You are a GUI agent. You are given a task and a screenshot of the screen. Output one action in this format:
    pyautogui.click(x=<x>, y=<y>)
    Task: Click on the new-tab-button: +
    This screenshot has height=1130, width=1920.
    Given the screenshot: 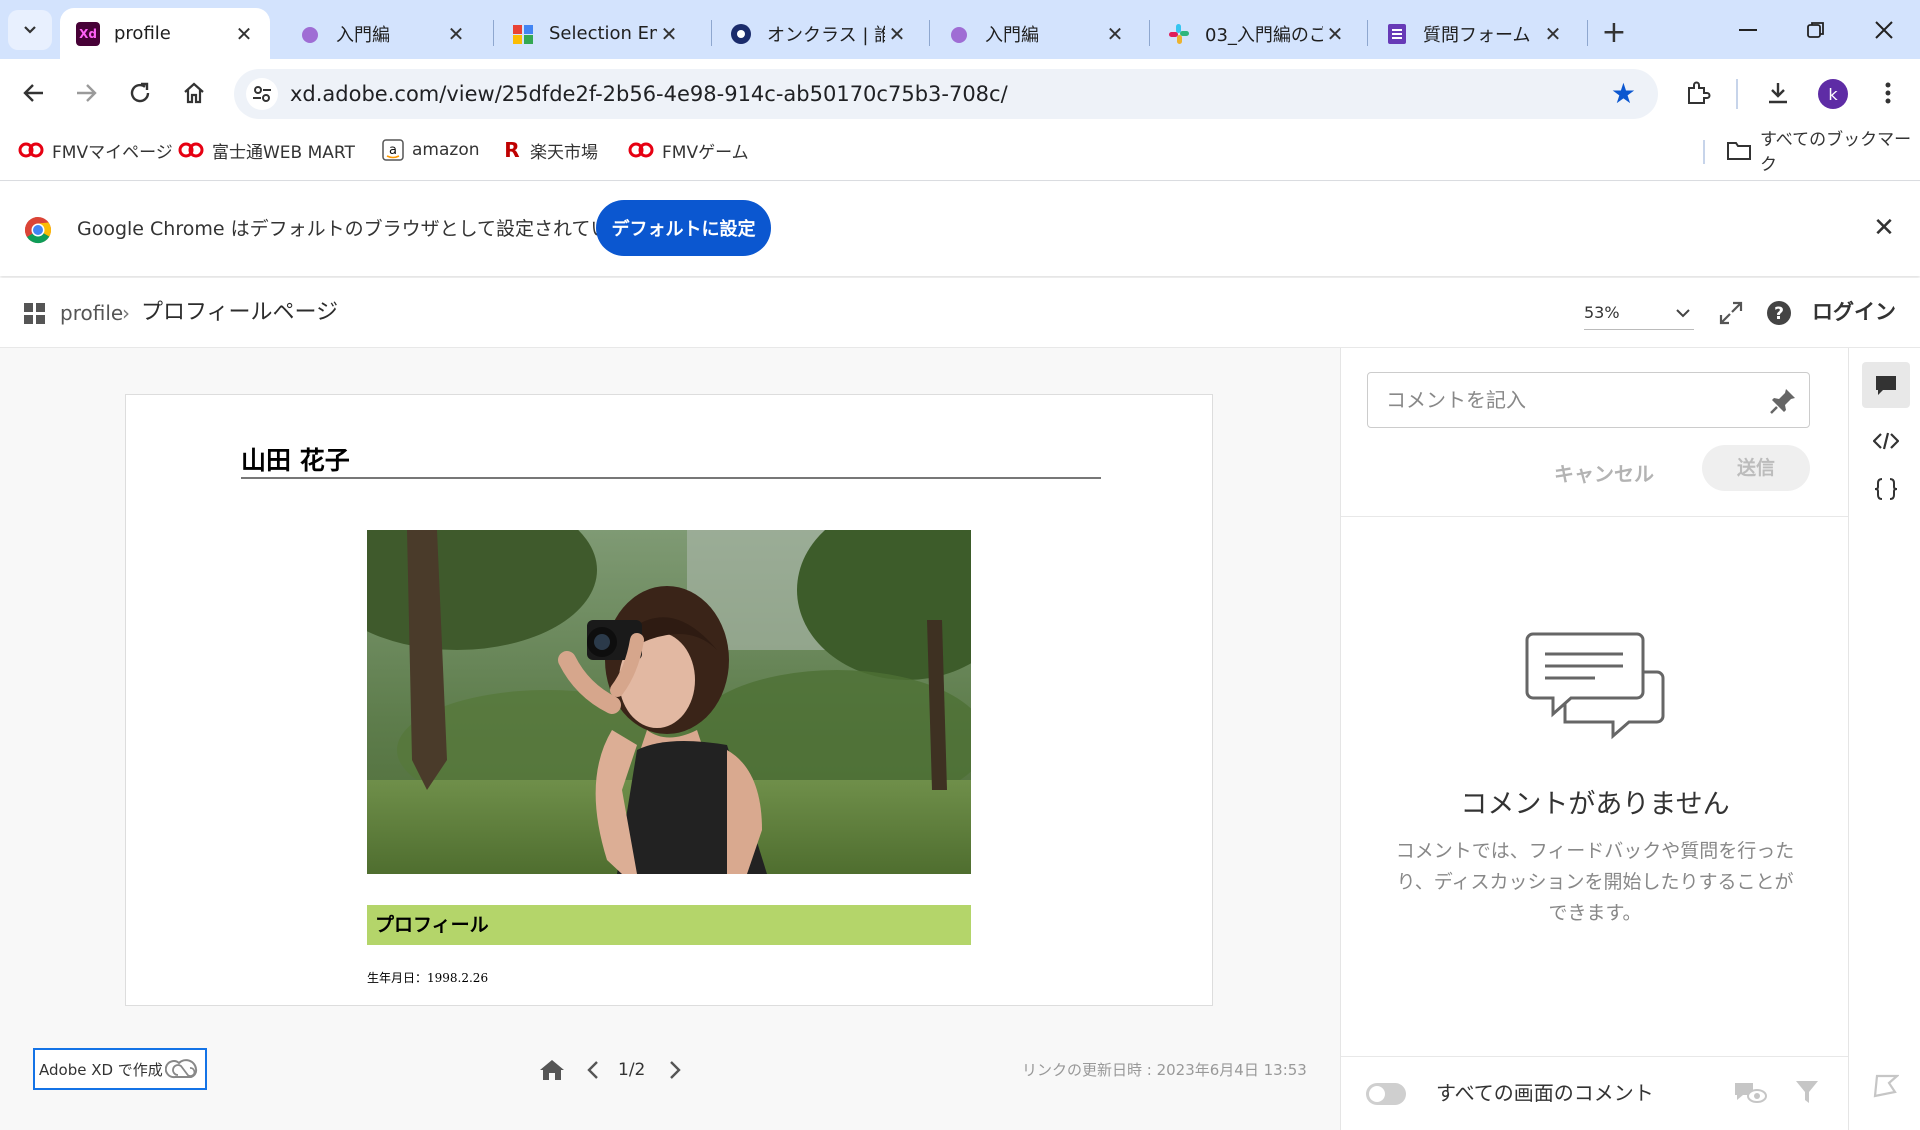 What is the action you would take?
    pyautogui.click(x=1614, y=32)
    